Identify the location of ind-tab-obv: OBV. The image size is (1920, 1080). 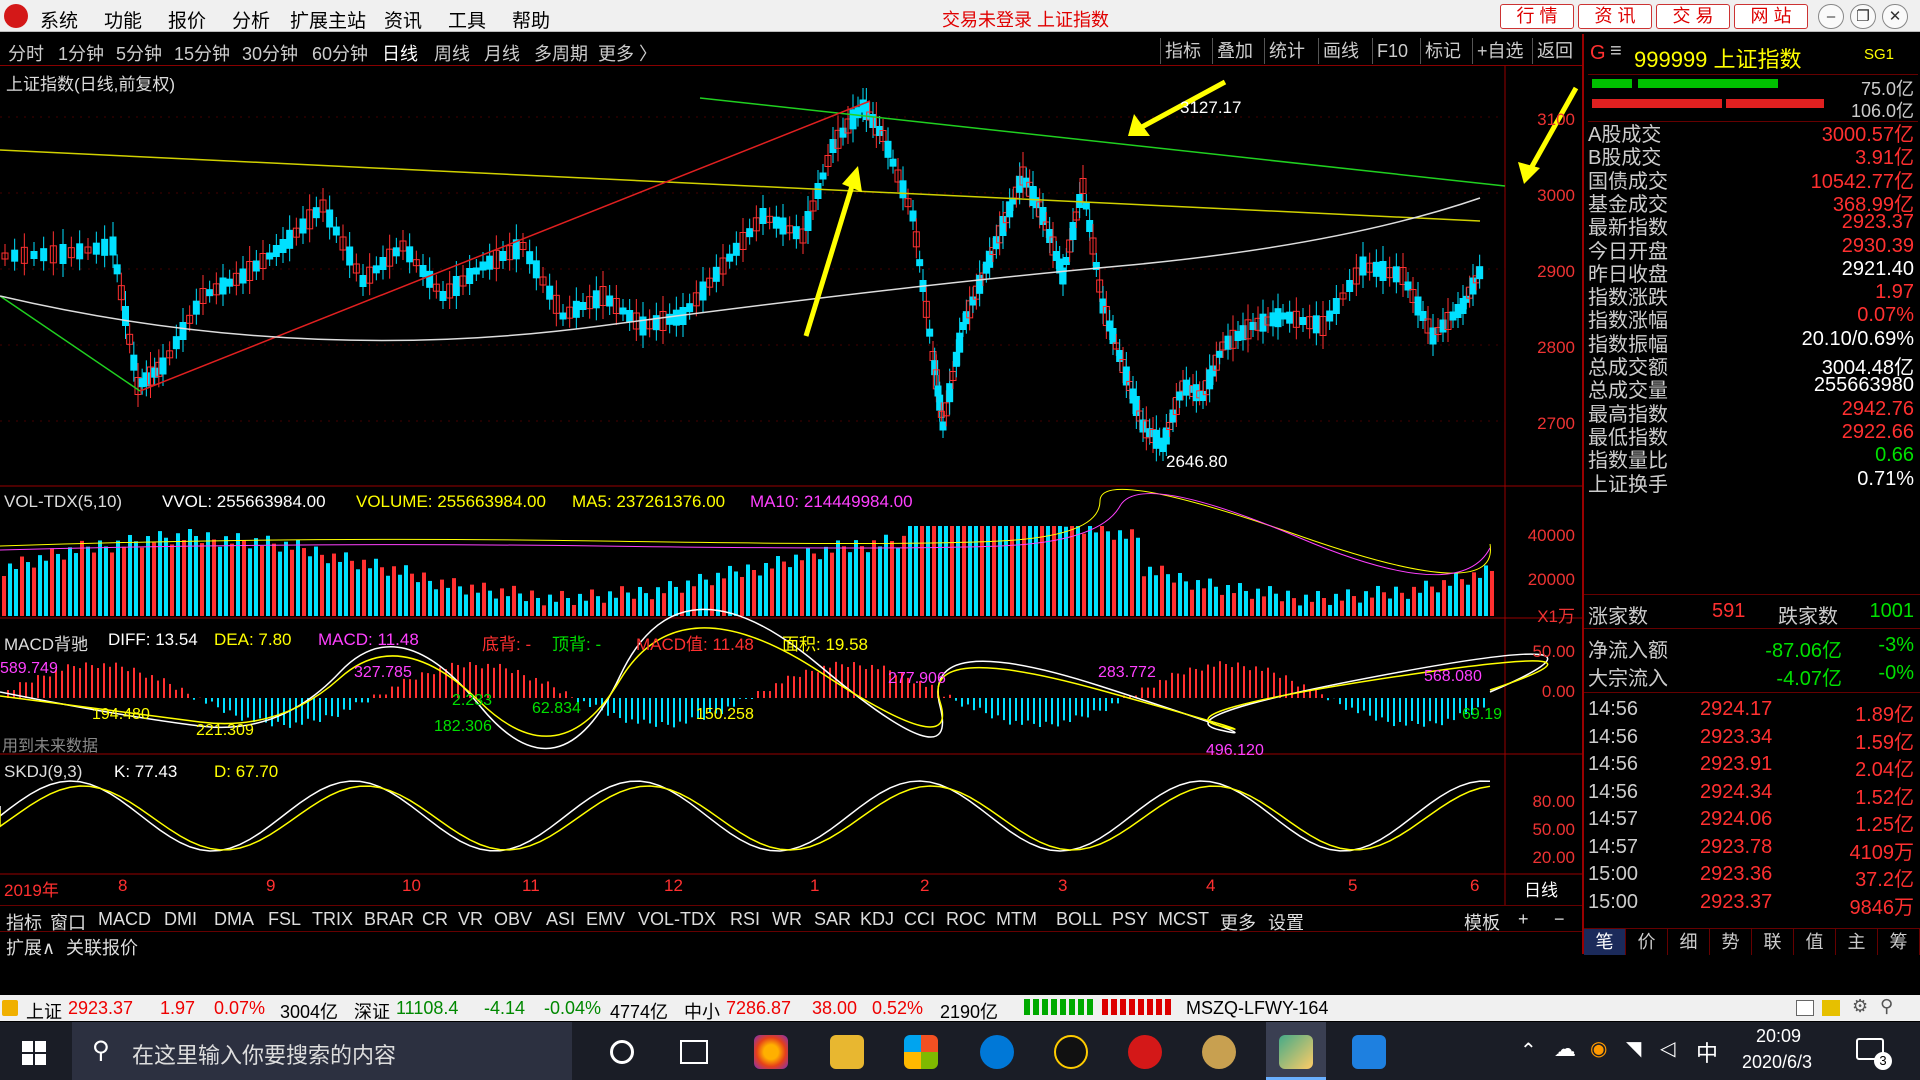
(513, 919).